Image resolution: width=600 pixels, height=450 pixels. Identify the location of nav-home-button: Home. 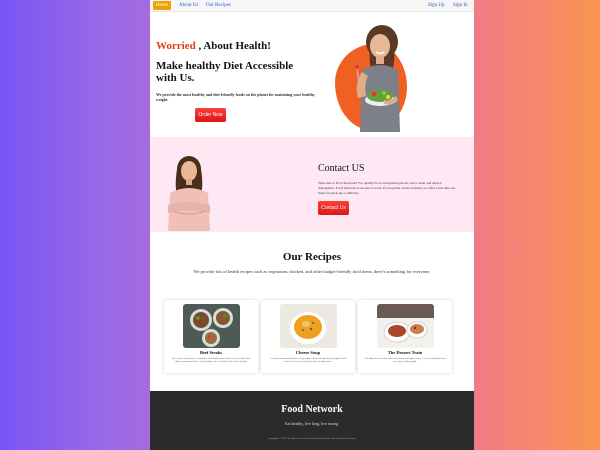
(162, 5).